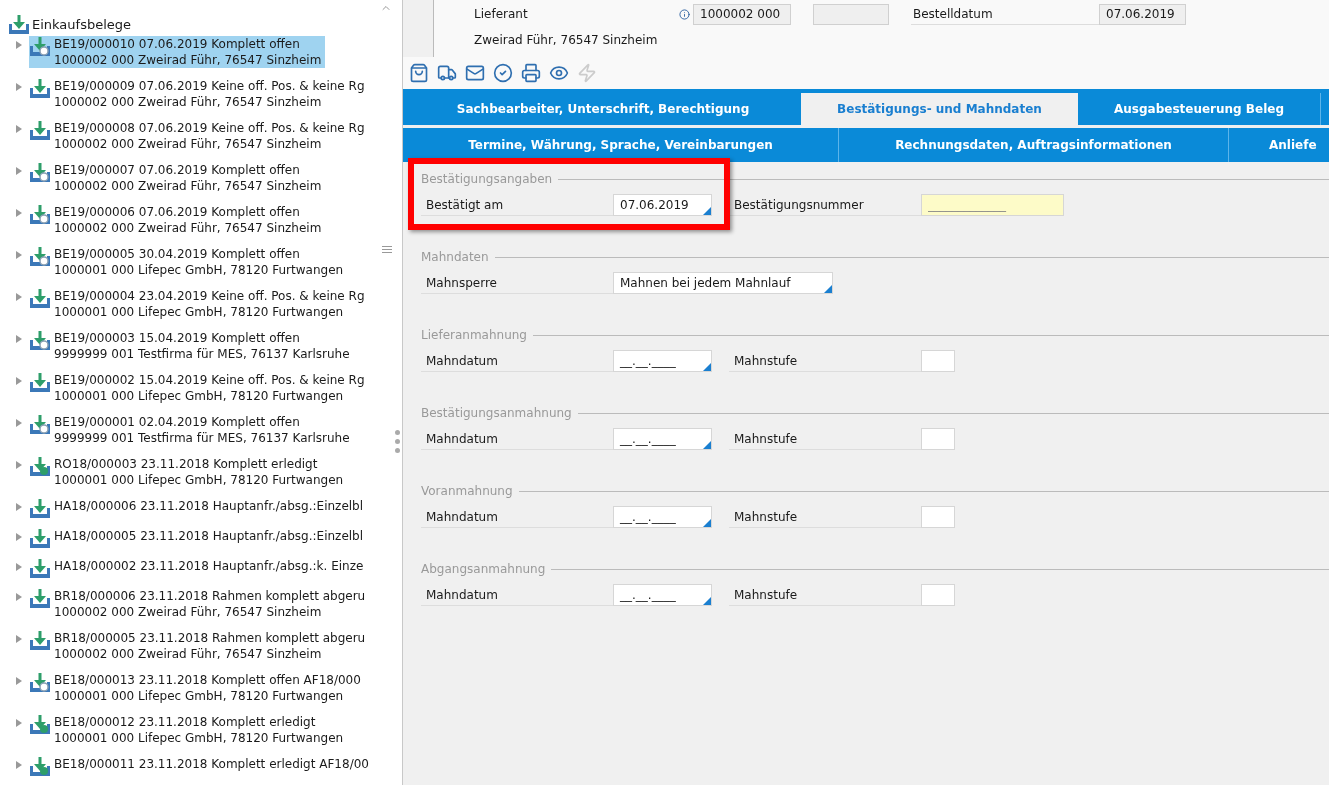  I want to click on section-title: Mahndaten, so click(455, 257).